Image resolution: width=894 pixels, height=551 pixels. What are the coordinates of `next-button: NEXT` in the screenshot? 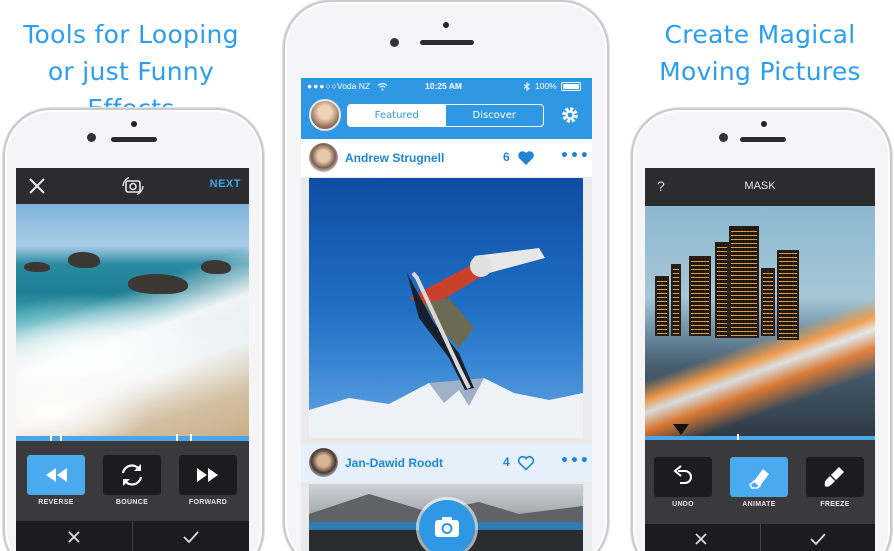 It's located at (225, 184).